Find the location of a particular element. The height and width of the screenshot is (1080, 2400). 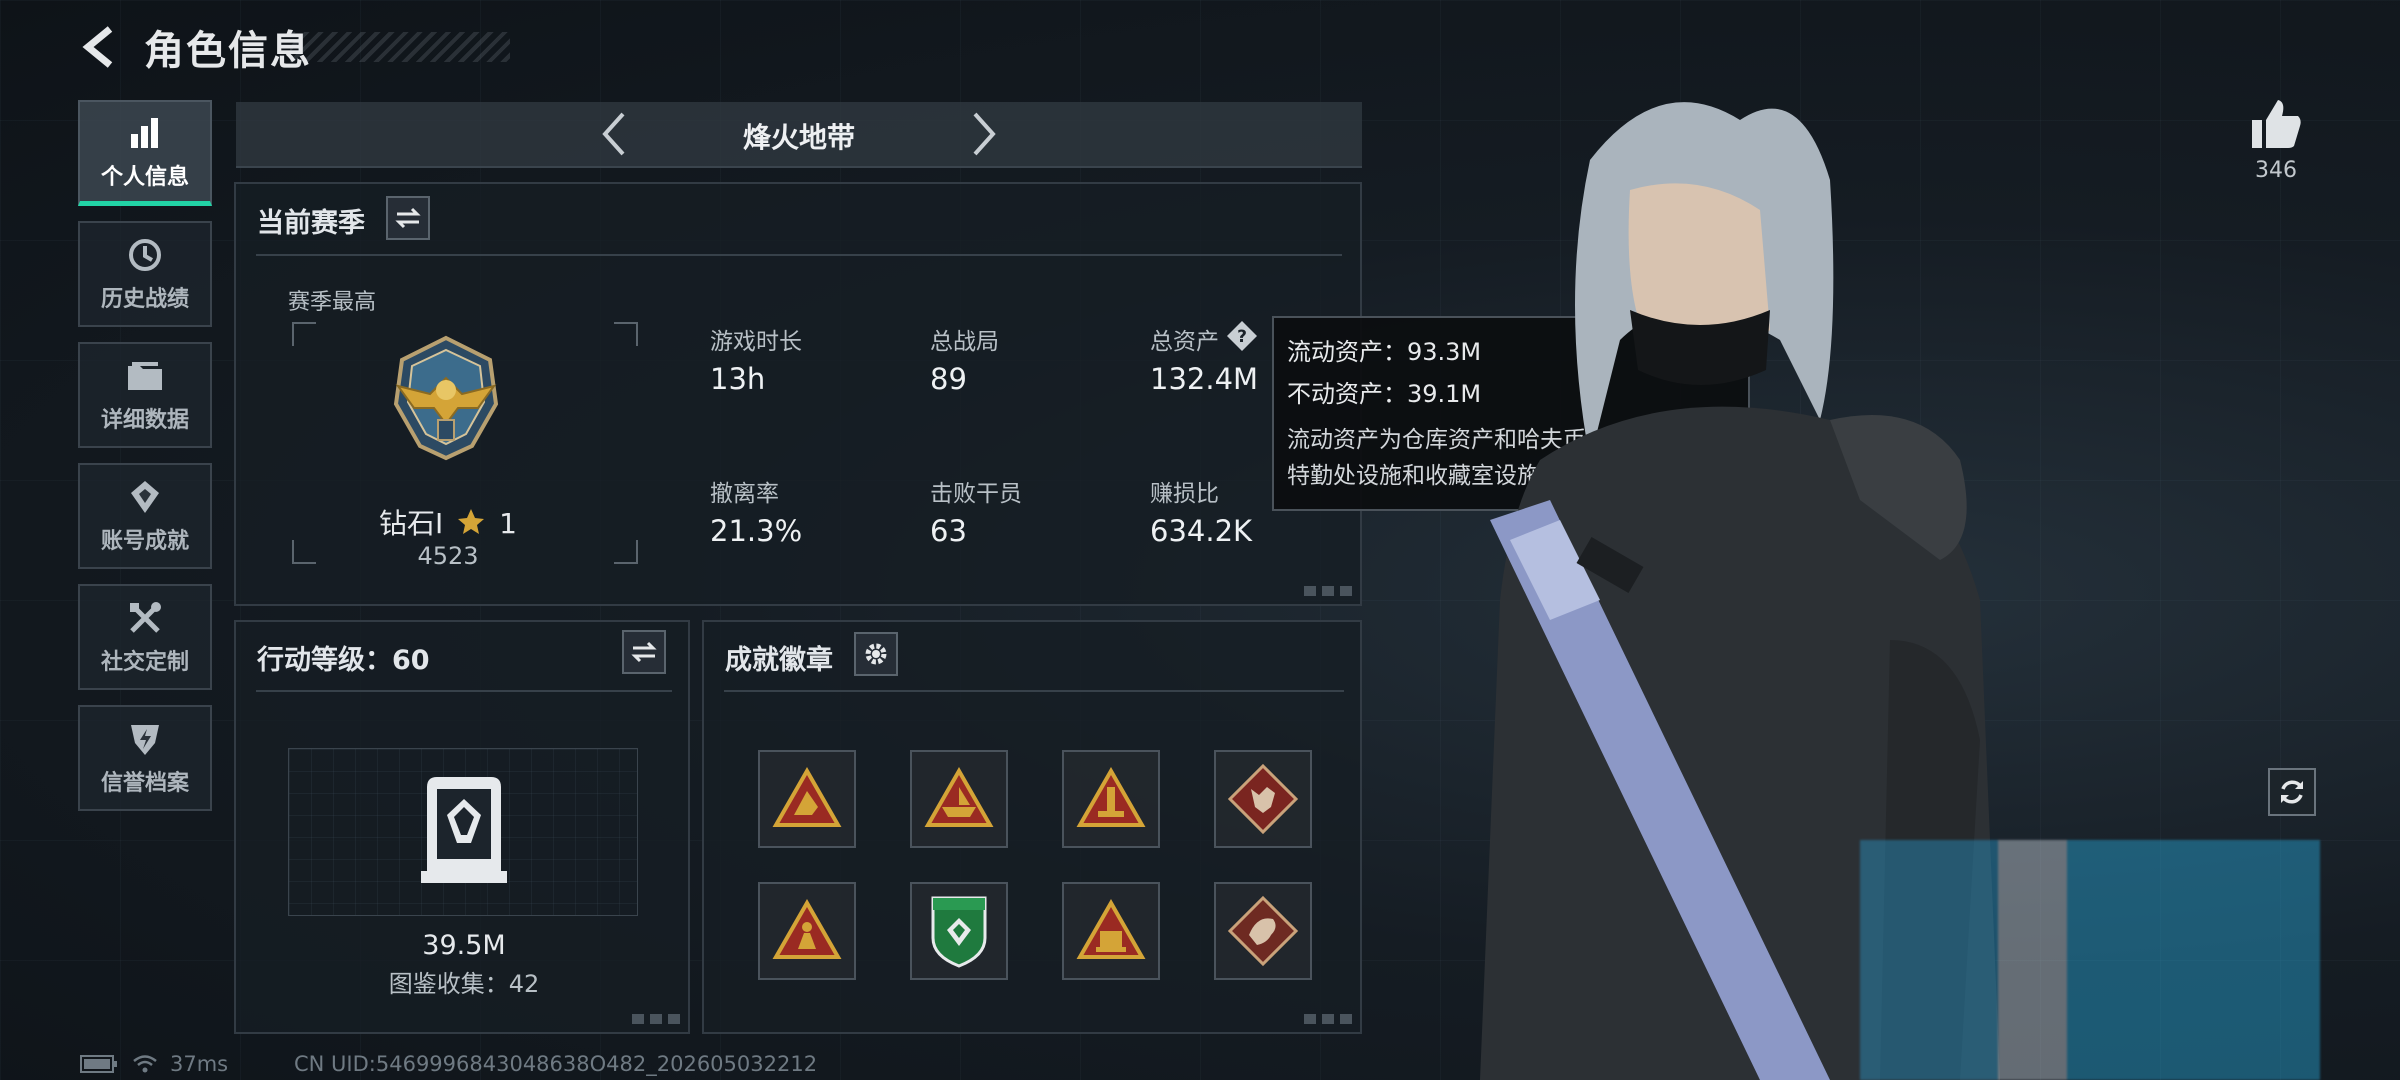

stat-value-profit-ratio: 634.2K is located at coordinates (1201, 531).